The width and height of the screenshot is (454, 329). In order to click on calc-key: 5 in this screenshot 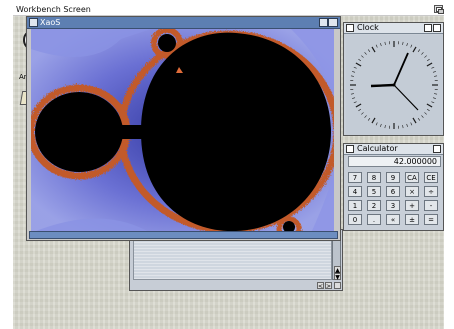, I will do `click(374, 191)`.